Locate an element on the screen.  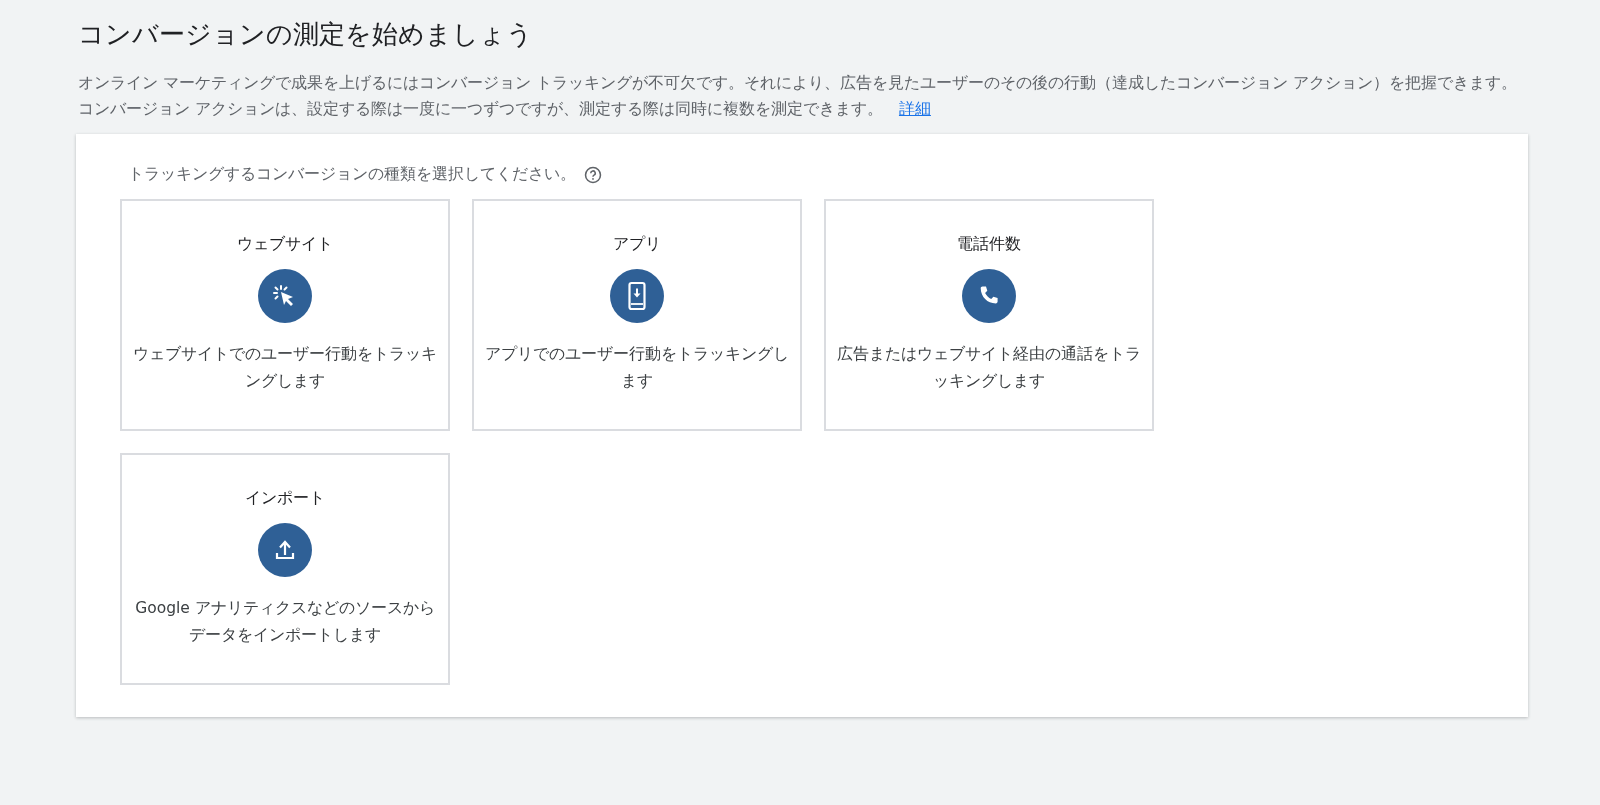
conversion-type-card: インポート Google アナリティクスなどのソースからデータをインポートします is located at coordinates (285, 569).